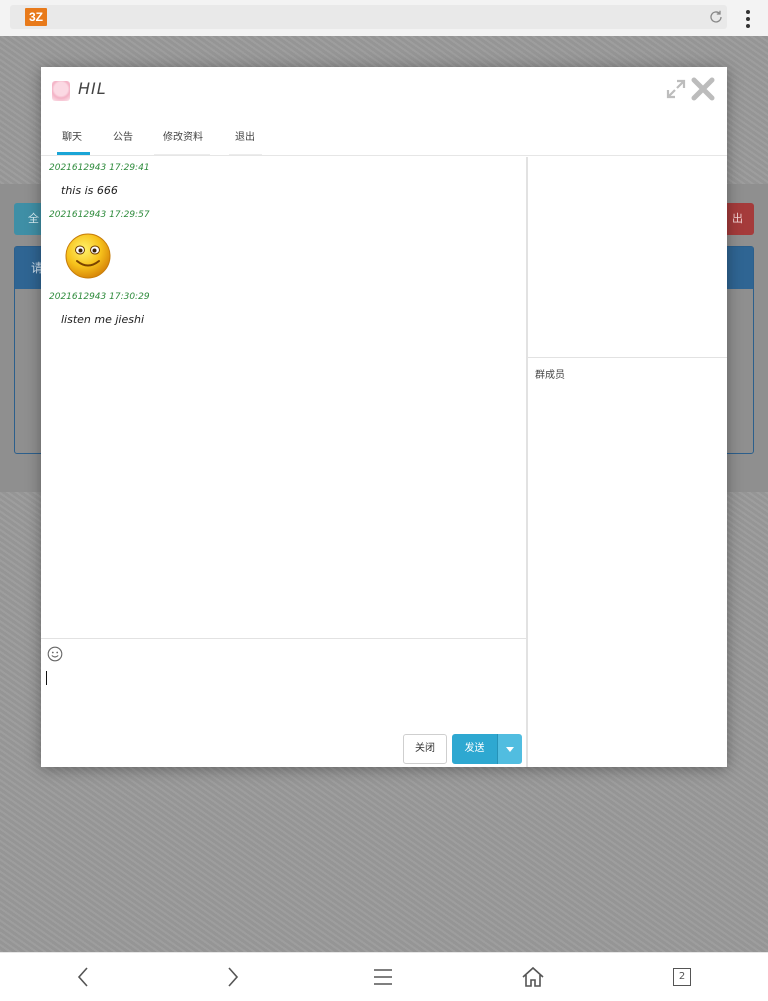 This screenshot has width=768, height=1001. I want to click on tabs-button: 2, so click(682, 977).